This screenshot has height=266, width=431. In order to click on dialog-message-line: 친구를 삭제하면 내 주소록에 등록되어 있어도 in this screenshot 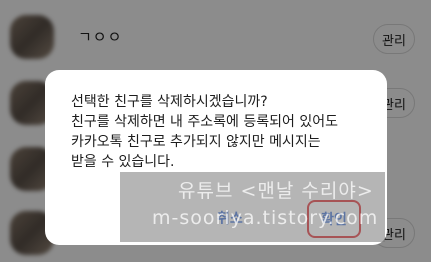, I will do `click(204, 122)`.